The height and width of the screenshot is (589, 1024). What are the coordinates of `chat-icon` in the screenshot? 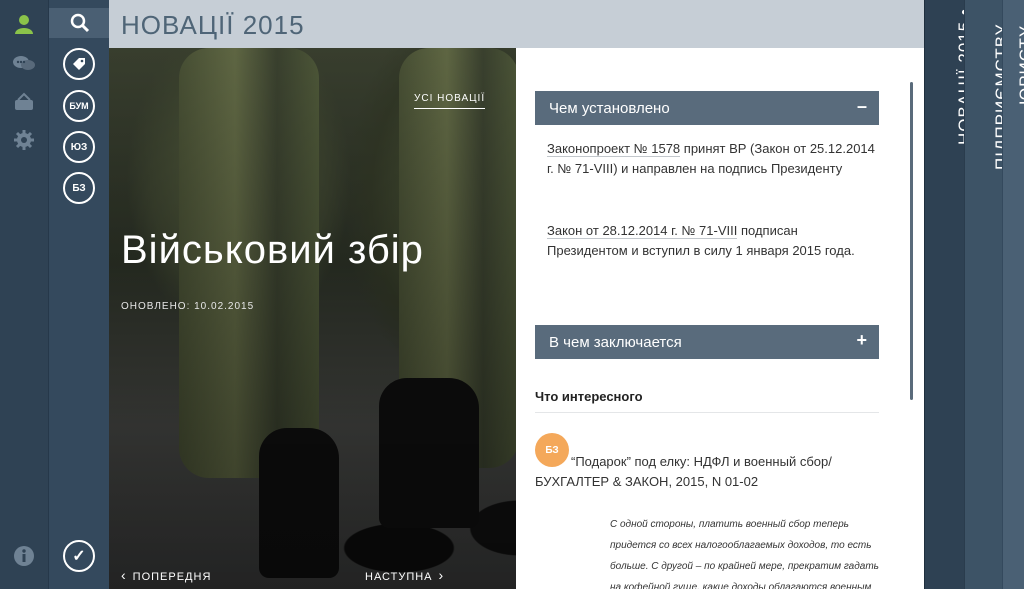 It's located at (24, 64).